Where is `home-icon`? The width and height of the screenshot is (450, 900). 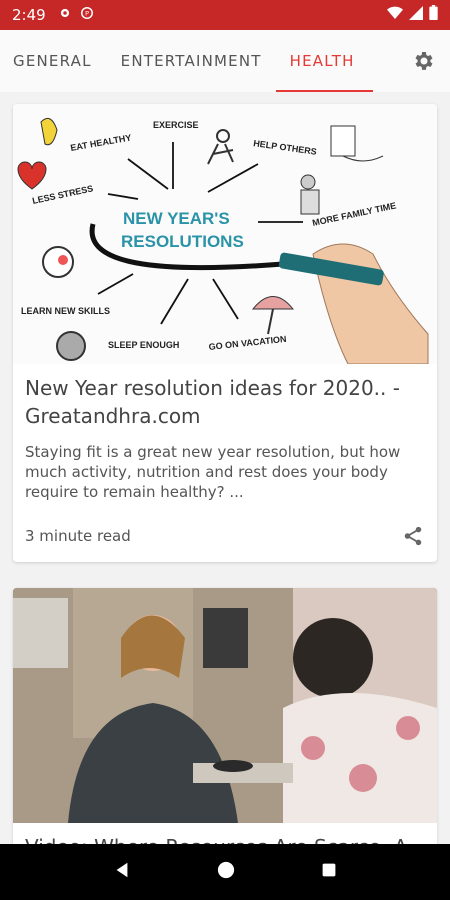
home-icon is located at coordinates (226, 869).